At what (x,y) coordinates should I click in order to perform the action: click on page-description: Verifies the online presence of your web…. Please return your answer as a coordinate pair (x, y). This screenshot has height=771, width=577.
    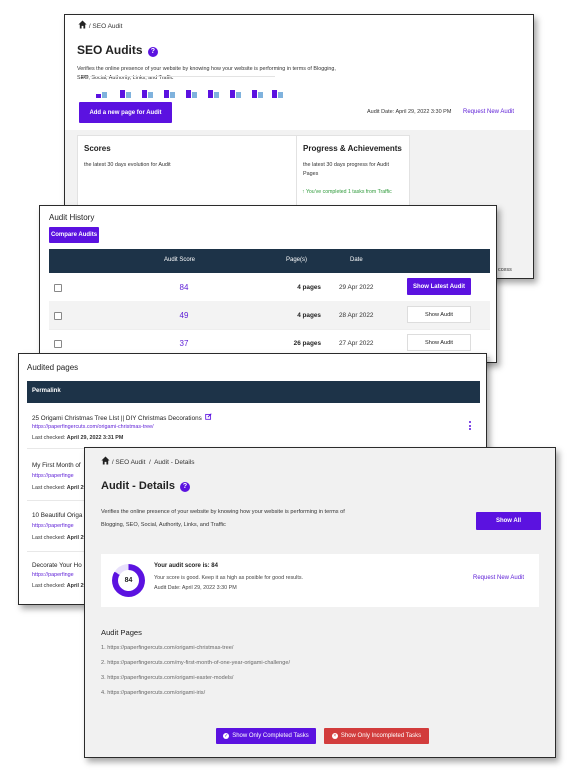
    Looking at the image, I should click on (223, 518).